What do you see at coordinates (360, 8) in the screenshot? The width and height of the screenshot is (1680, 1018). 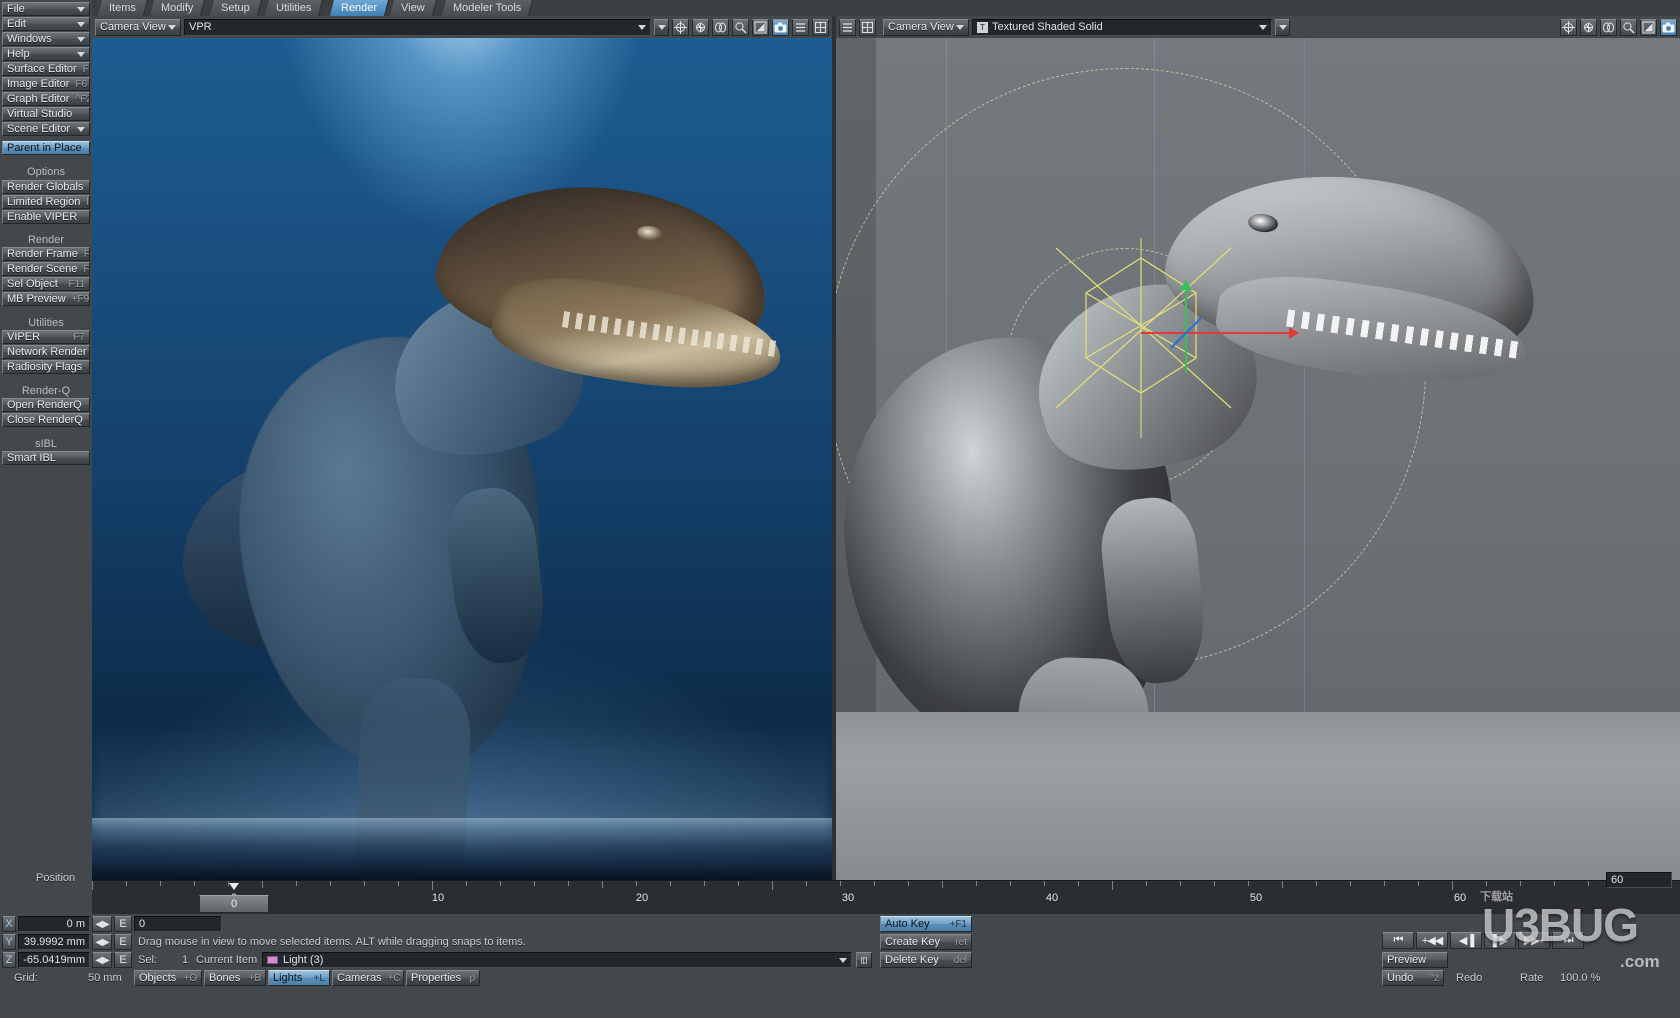 I see `tab-render: Render` at bounding box center [360, 8].